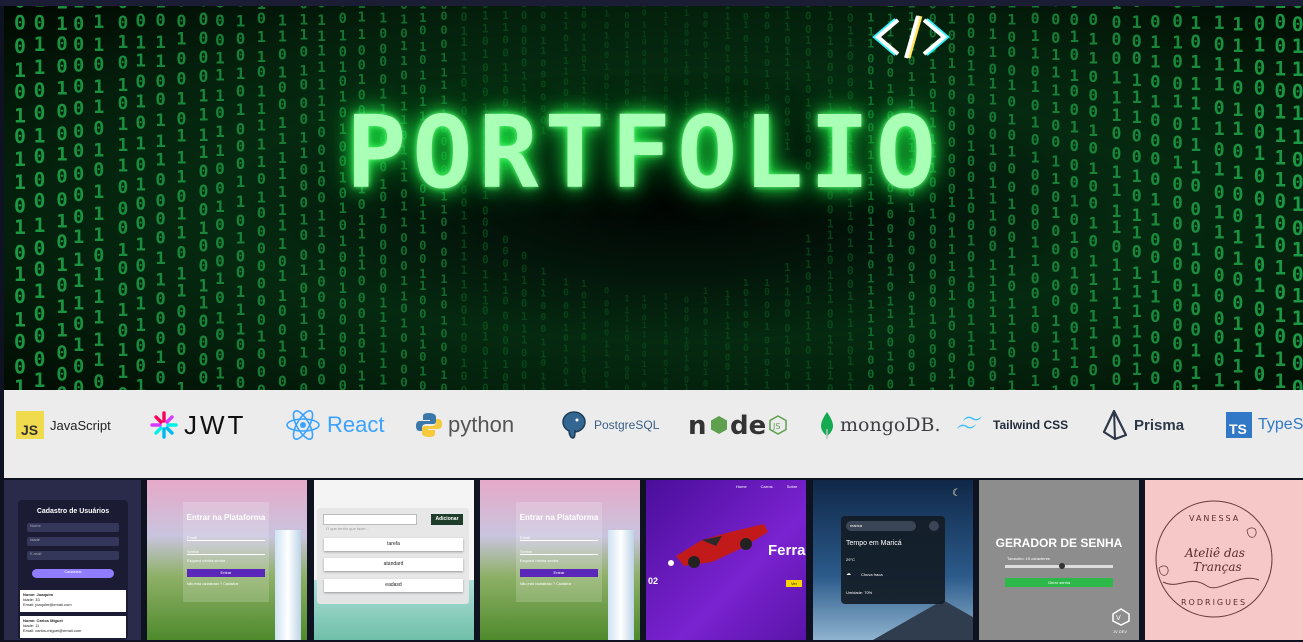 This screenshot has height=642, width=1303. I want to click on atelie-top-text: VANESSA, so click(1215, 518).